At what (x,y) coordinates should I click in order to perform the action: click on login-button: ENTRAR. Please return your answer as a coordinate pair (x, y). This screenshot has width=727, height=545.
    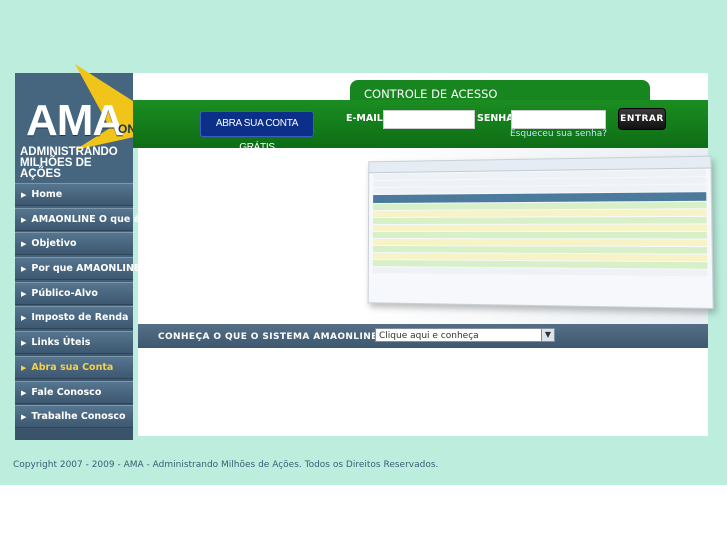
    Looking at the image, I should click on (642, 119).